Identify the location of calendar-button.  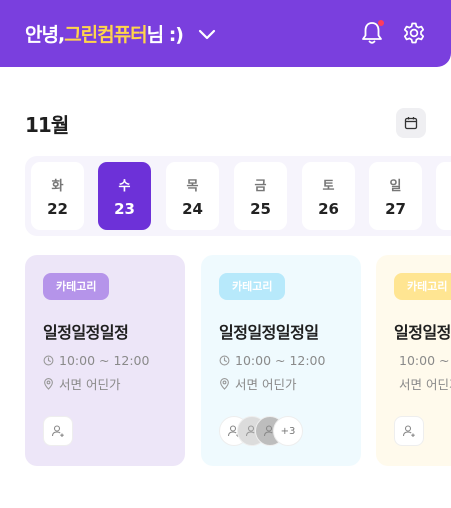
(411, 123).